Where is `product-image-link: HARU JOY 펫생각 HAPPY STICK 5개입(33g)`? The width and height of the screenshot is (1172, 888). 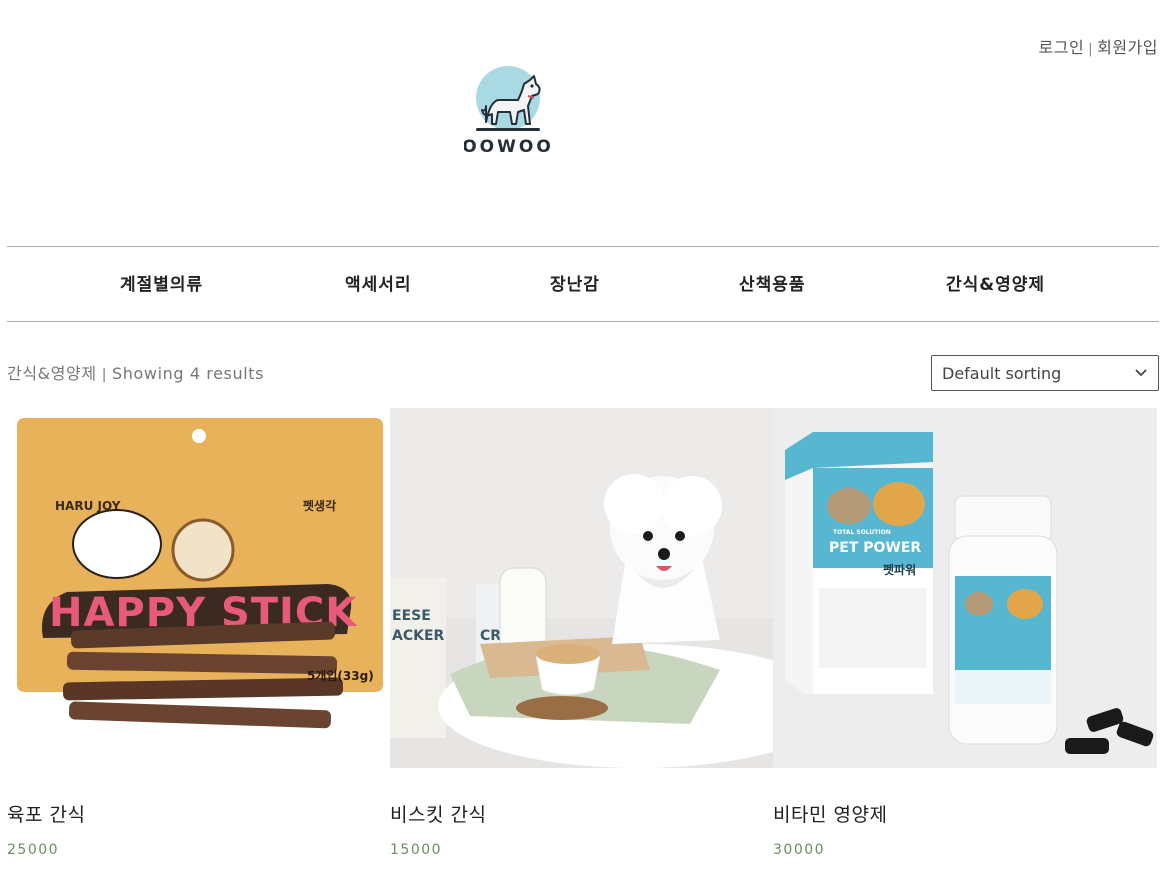 product-image-link: HARU JOY 펫생각 HAPPY STICK 5개입(33g) is located at coordinates (199, 588).